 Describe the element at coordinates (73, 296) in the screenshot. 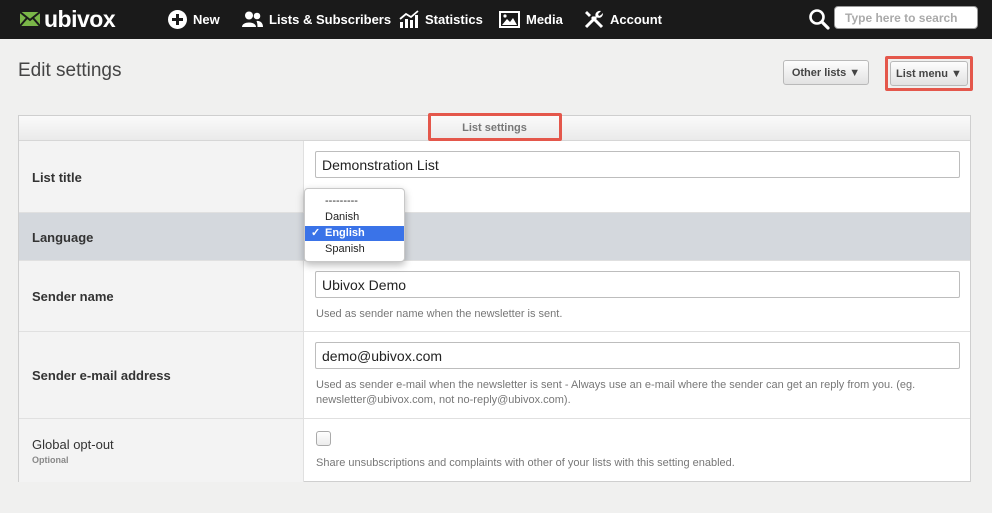

I see `sender-name-label: Sender name` at that location.